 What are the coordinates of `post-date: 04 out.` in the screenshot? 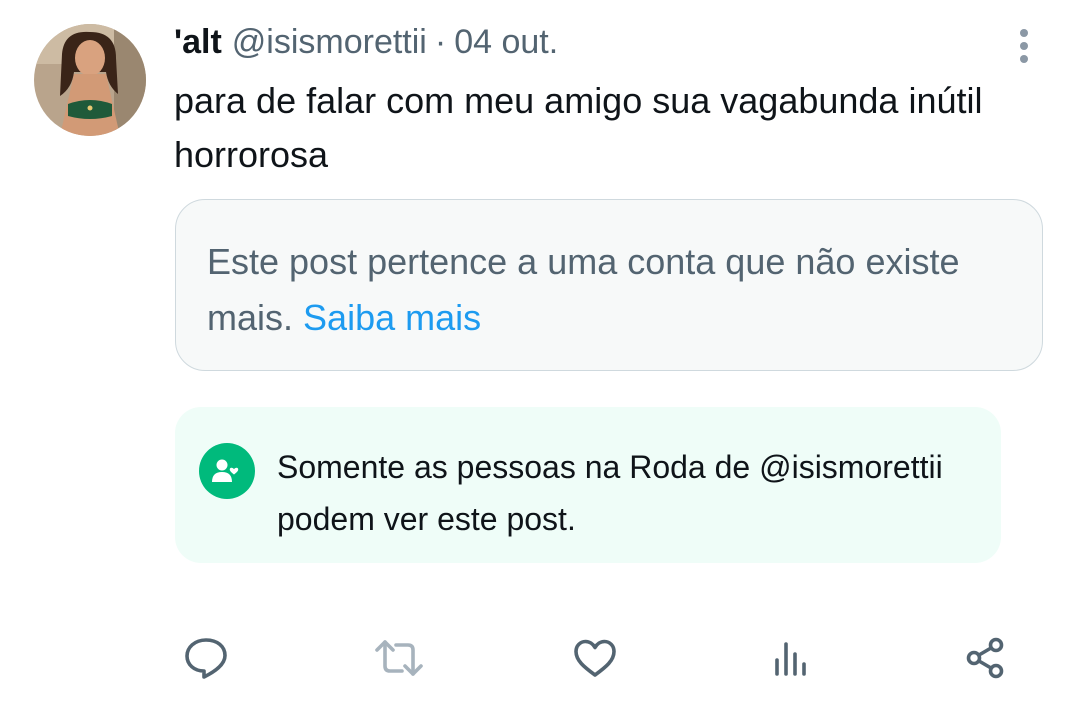 It's located at (506, 42).